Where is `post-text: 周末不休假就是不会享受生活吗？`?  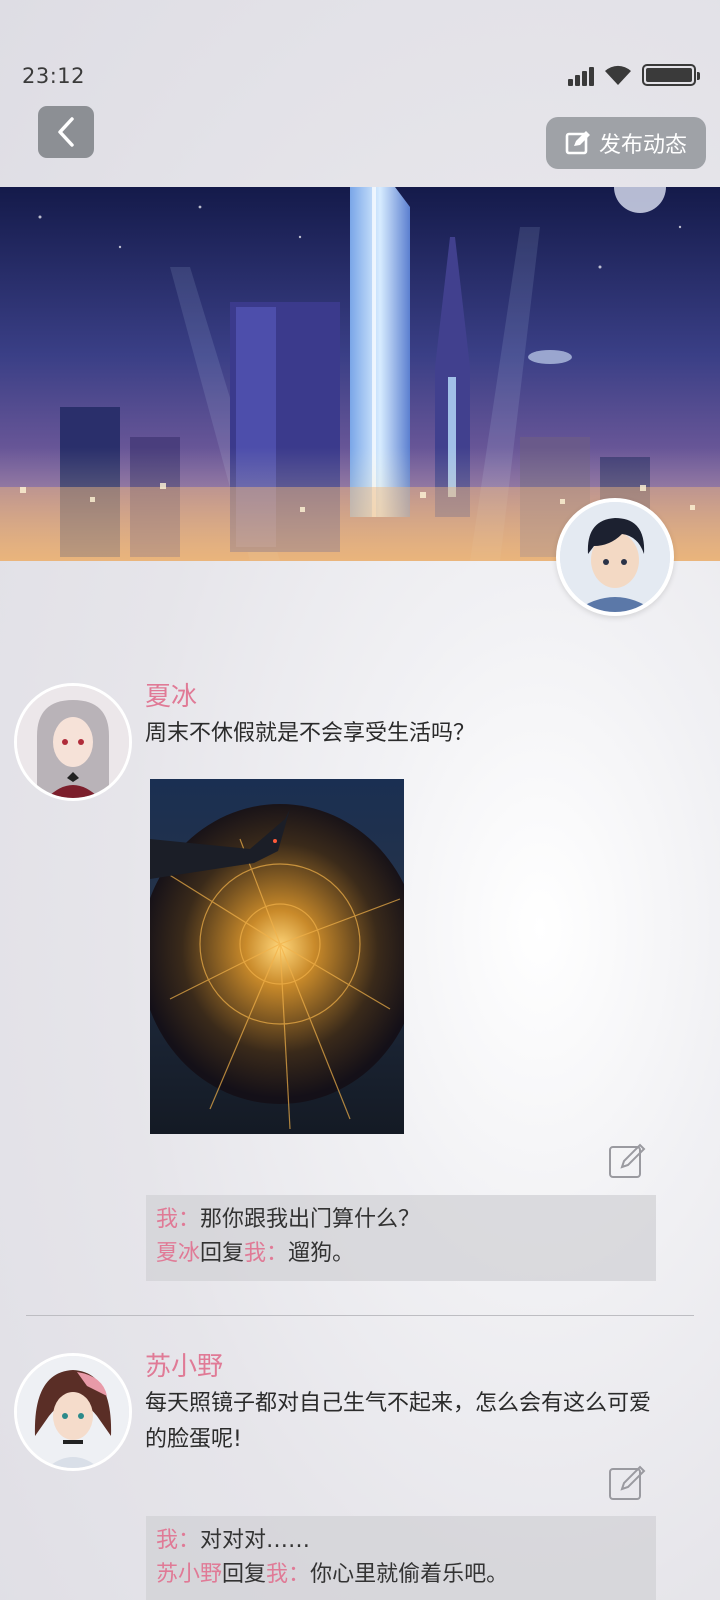 post-text: 周末不休假就是不会享受生活吗？ is located at coordinates (310, 733).